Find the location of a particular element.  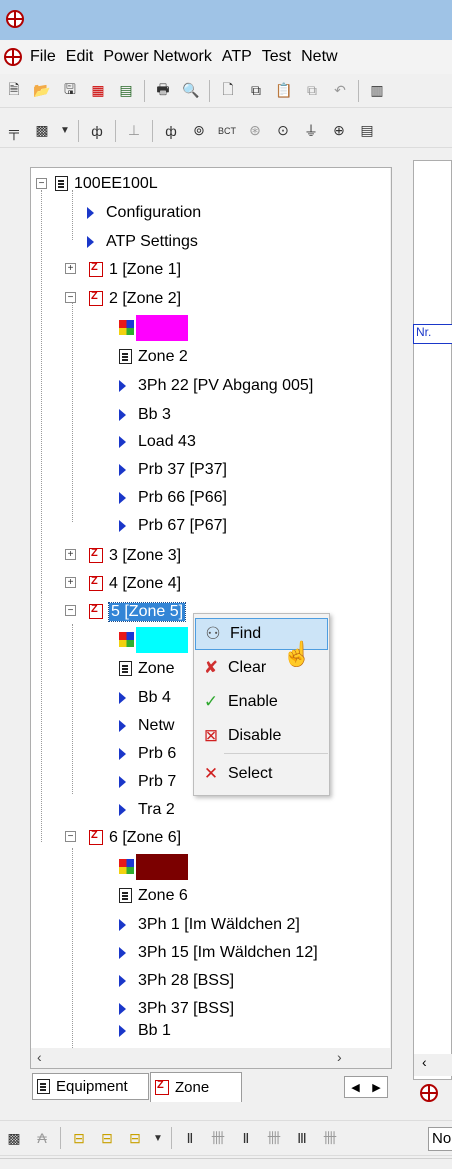

tree-item-configuration: Configuration is located at coordinates (144, 212).